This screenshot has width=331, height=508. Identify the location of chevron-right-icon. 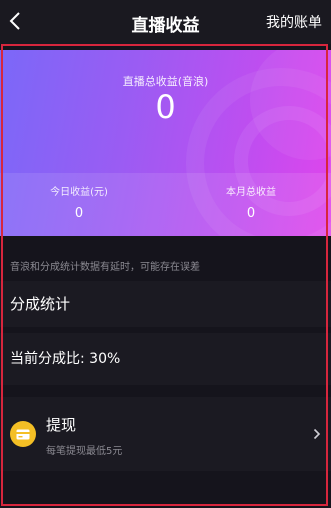
(317, 434).